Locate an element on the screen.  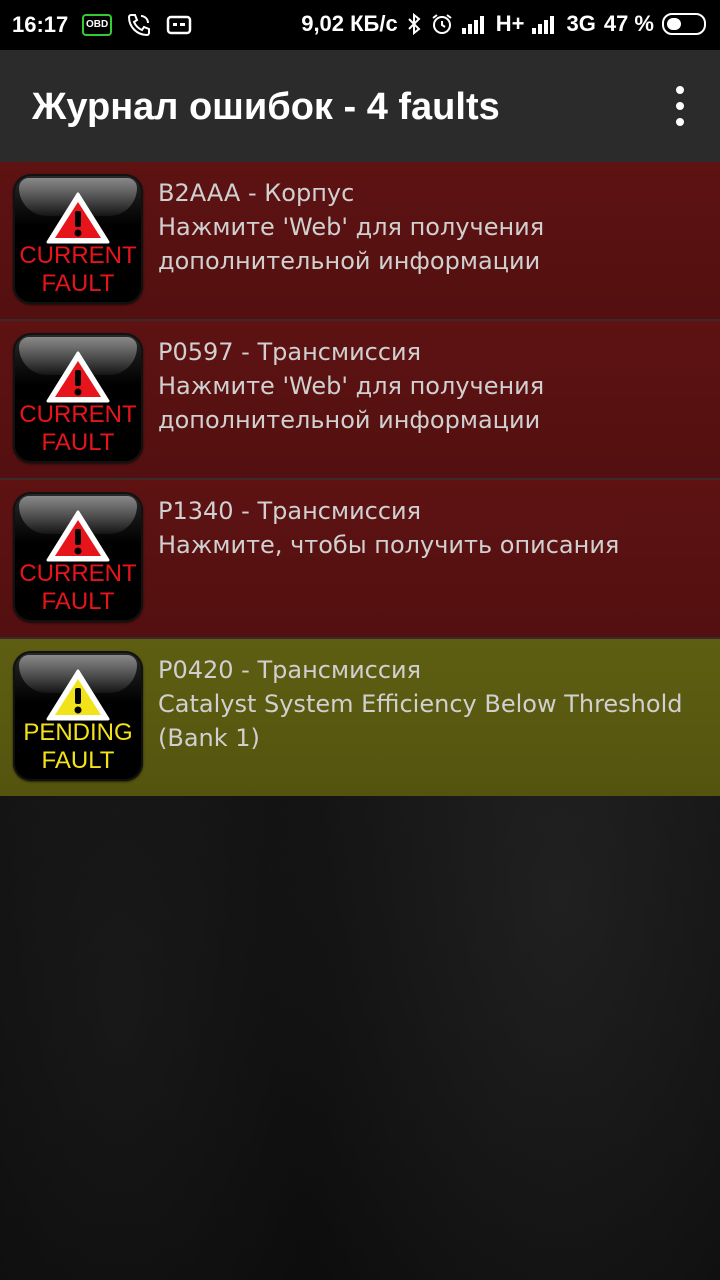
fault-description: Нажмите, чтобы получить описания is located at coordinates (389, 545).